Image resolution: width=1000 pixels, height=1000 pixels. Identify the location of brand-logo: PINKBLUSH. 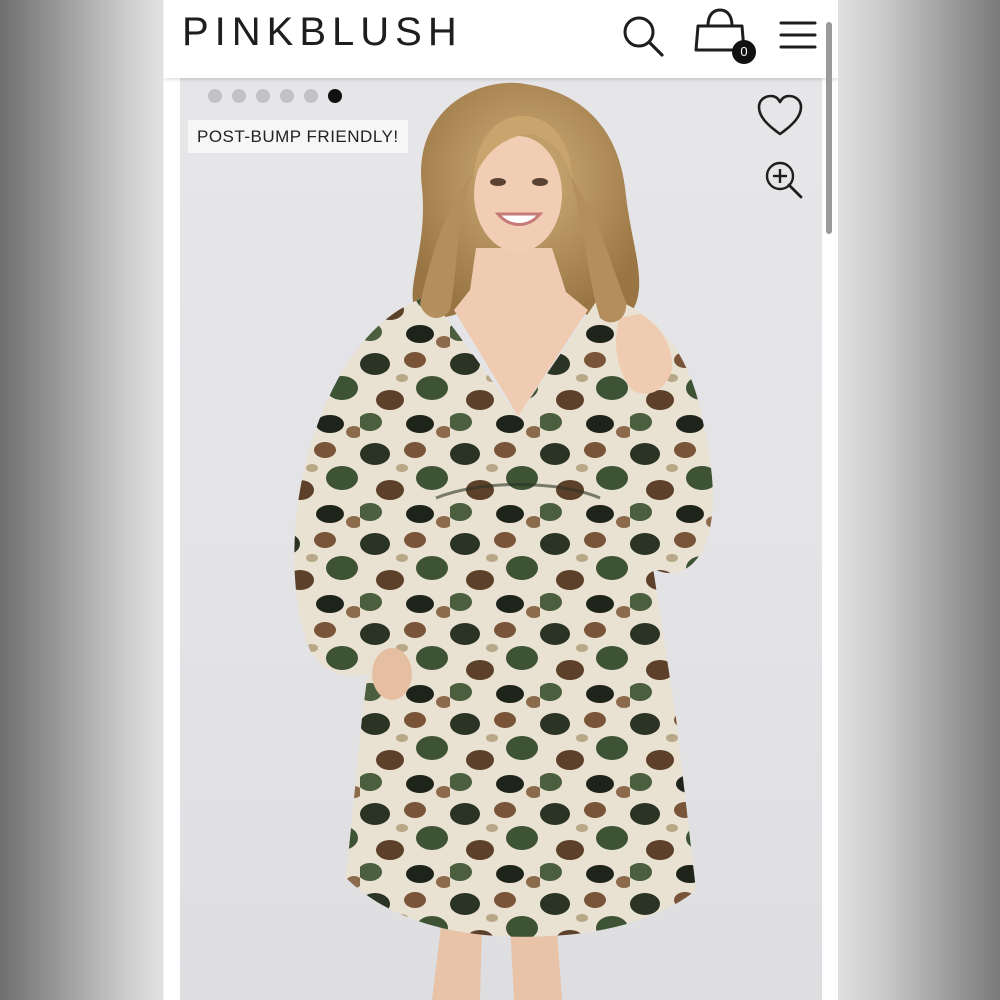
(322, 32).